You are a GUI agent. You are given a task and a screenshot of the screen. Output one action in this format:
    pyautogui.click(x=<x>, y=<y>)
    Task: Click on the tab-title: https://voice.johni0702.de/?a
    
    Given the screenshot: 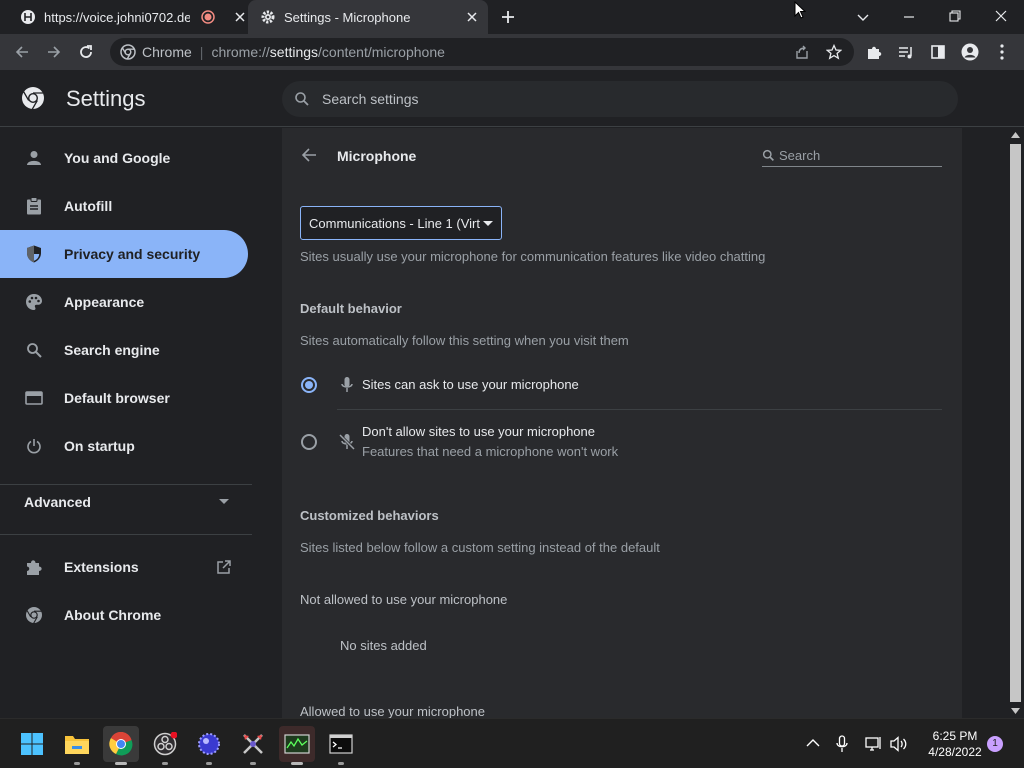 What is the action you would take?
    pyautogui.click(x=117, y=17)
    